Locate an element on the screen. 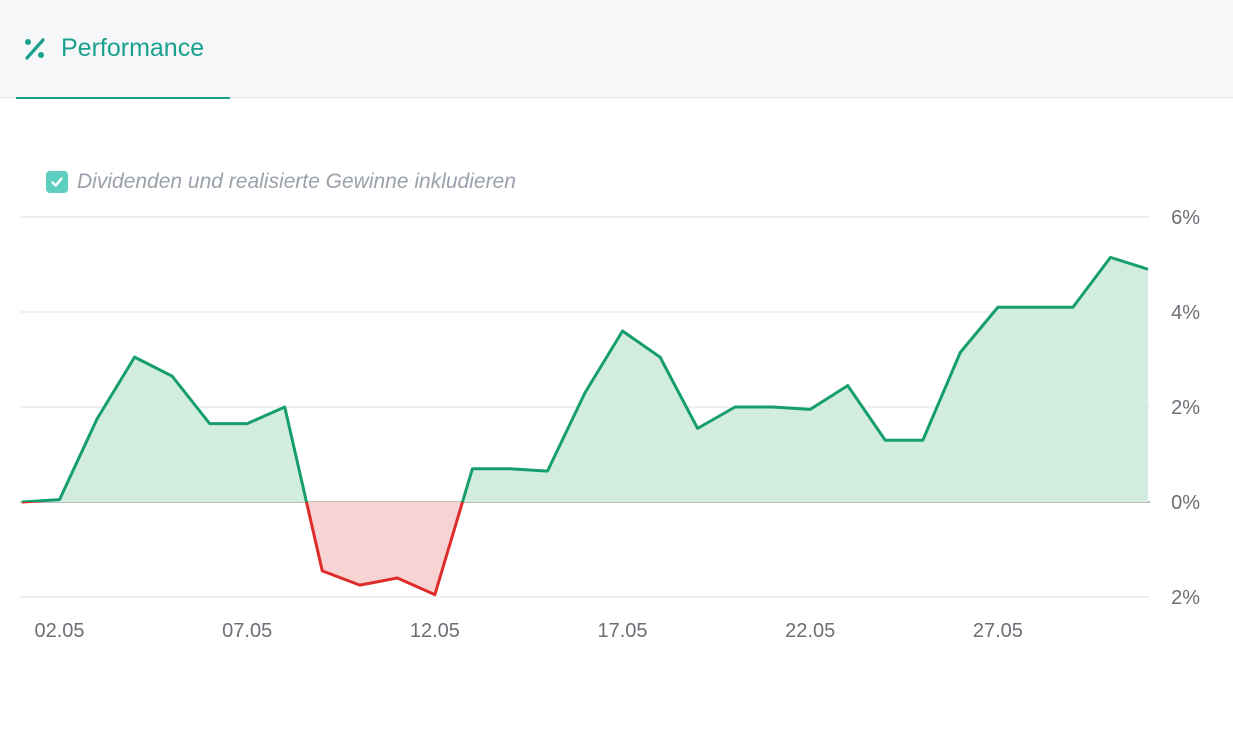 The height and width of the screenshot is (745, 1233). tab-performance: Performance is located at coordinates (123, 49).